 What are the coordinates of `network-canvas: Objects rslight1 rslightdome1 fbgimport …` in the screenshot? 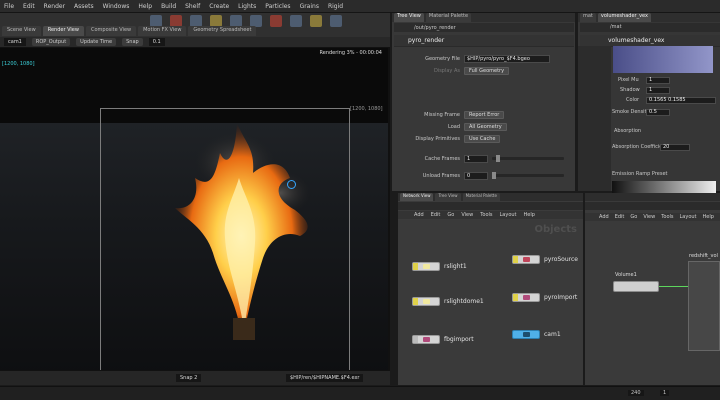 It's located at (490, 302).